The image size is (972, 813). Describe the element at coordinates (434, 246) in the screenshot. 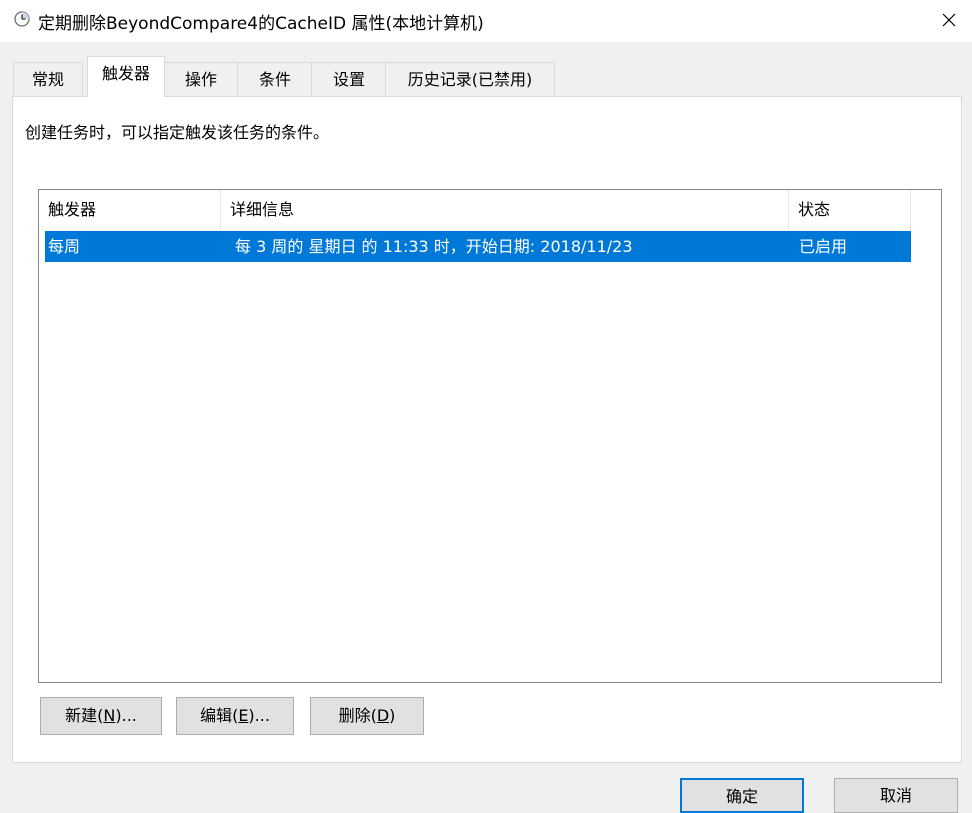

I see `trigger-details-cell: 每 3 周的 星期日 的 11:33 时，开始日期: 2018/11/23` at that location.